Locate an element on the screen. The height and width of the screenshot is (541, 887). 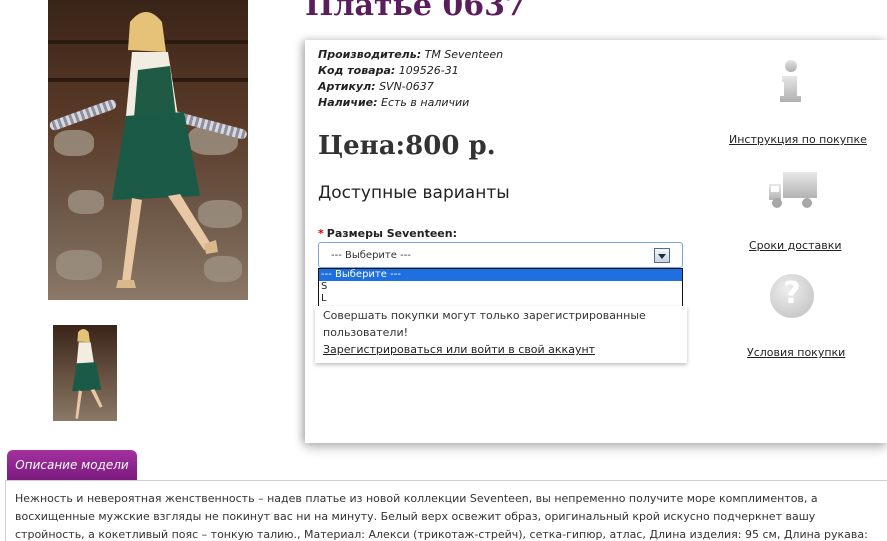
article-value: SVN-0637 is located at coordinates (406, 86).